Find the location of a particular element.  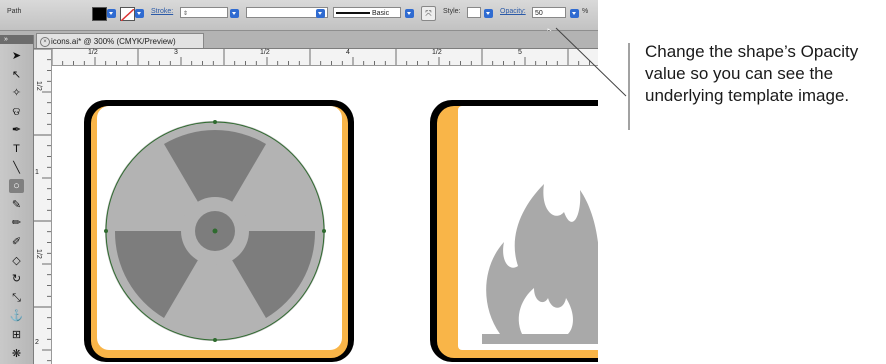

close-tab-icon: × is located at coordinates (45, 42).